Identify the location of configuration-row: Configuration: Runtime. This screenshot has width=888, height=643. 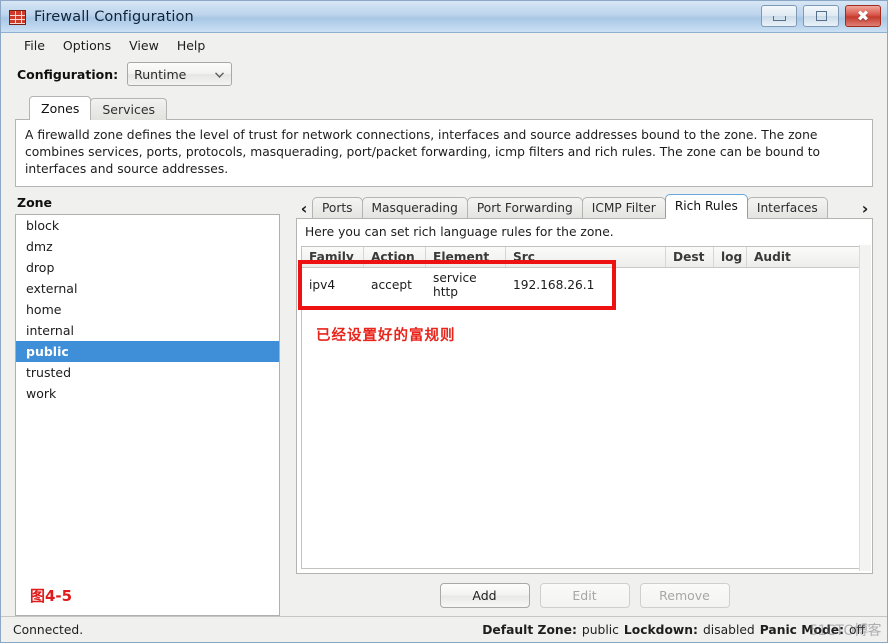
(444, 74).